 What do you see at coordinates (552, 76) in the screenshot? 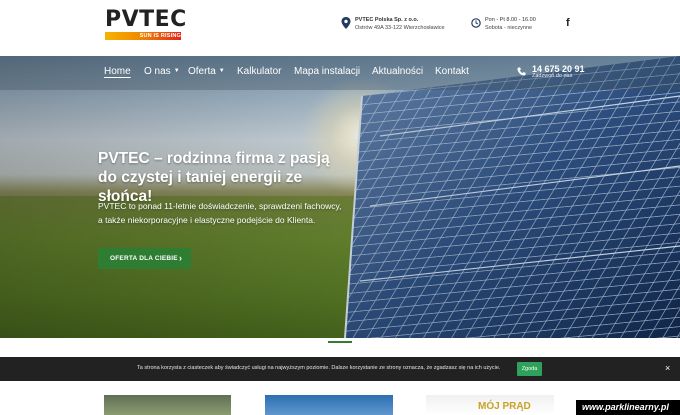
I see `phone-label: Zadzwoń do nas` at bounding box center [552, 76].